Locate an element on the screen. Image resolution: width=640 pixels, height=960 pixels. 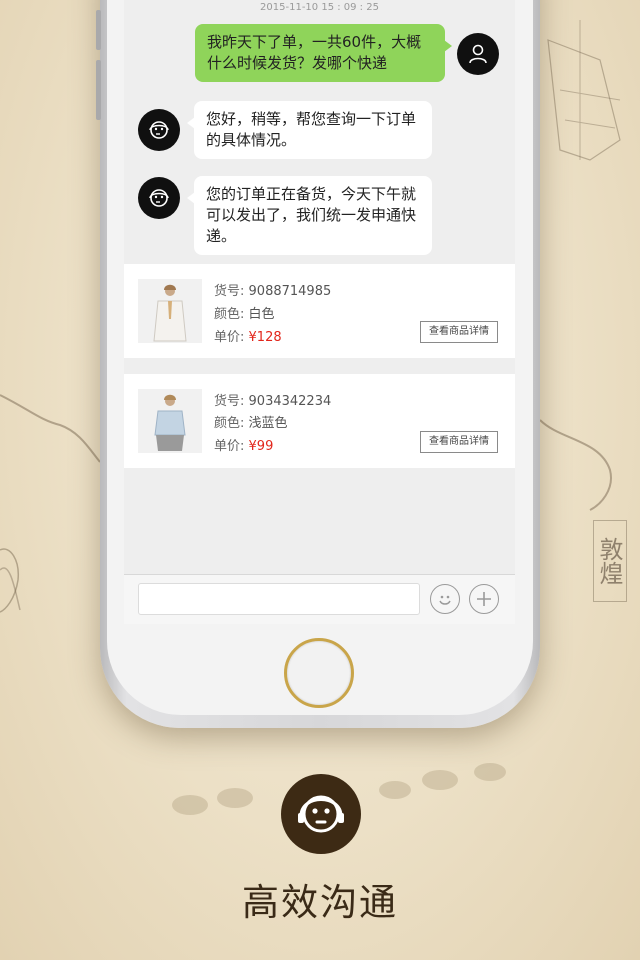
agent-message-bubble: 您好，稍等，帮您查询一下订单的具体情况。 is located at coordinates (309, 130).